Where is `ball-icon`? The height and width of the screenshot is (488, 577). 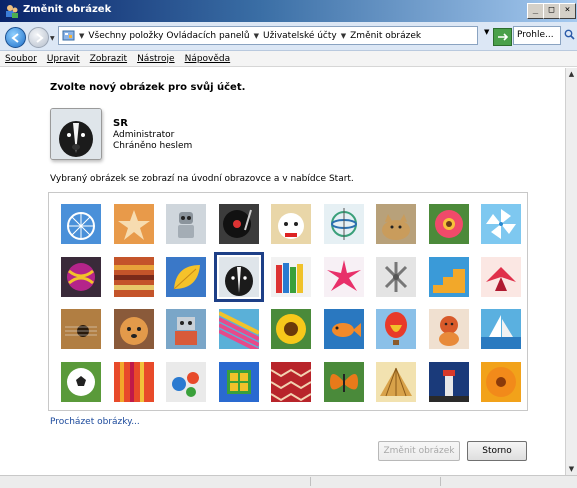
ball-icon is located at coordinates (81, 277).